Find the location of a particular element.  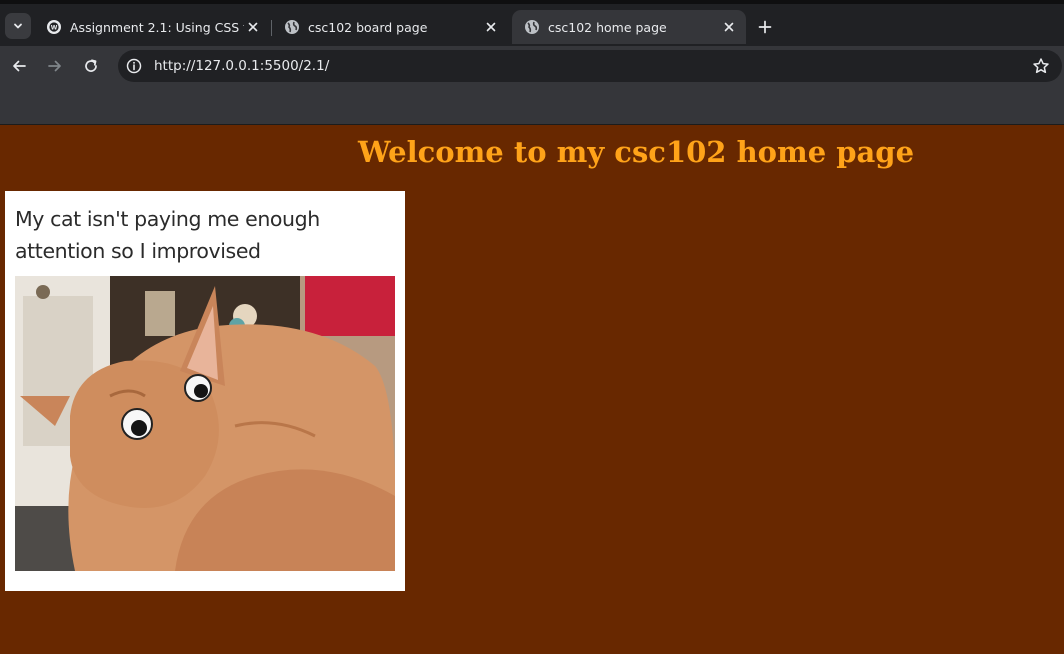

chevron-down-icon is located at coordinates (18, 26).